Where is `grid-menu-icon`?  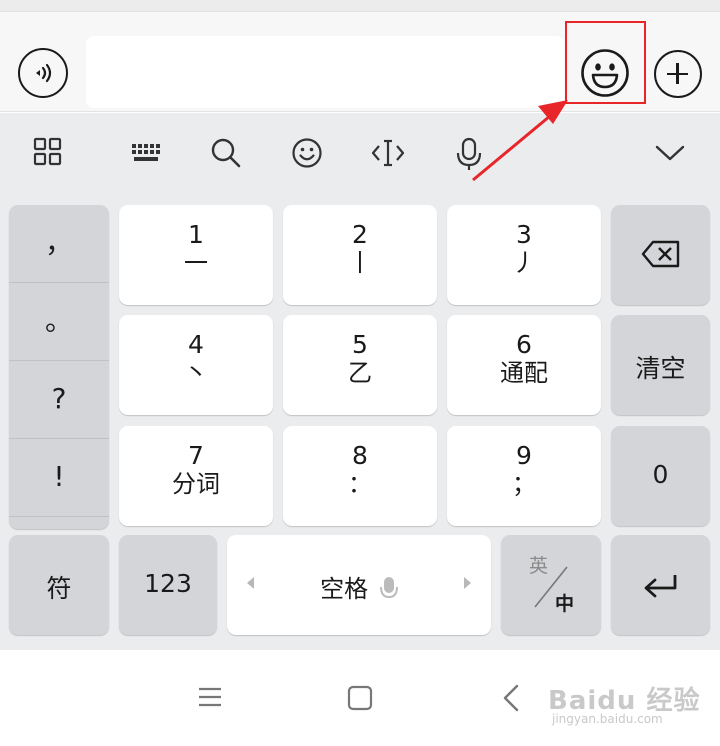
grid-menu-icon is located at coordinates (48, 159).